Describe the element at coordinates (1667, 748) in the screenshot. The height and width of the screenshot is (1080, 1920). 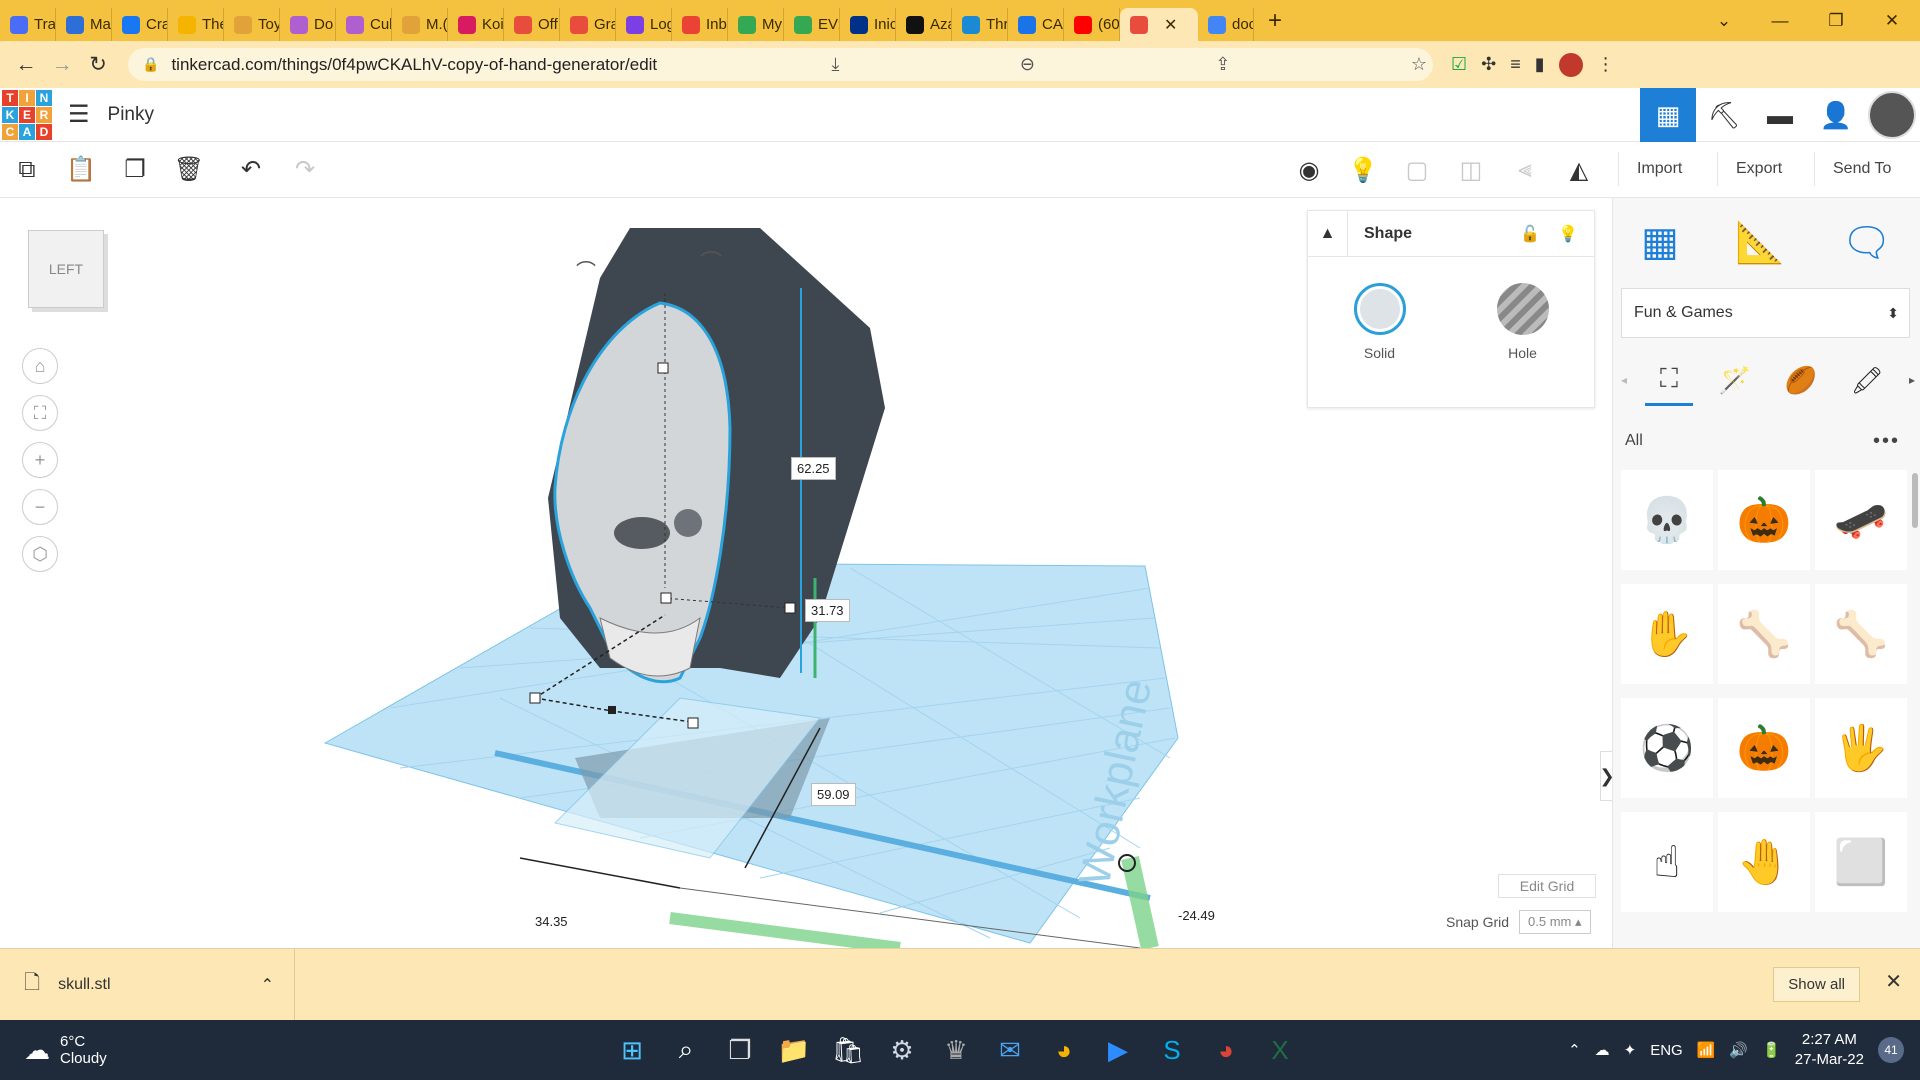
I see `shape-soccer-ball-icon: ⚽` at that location.